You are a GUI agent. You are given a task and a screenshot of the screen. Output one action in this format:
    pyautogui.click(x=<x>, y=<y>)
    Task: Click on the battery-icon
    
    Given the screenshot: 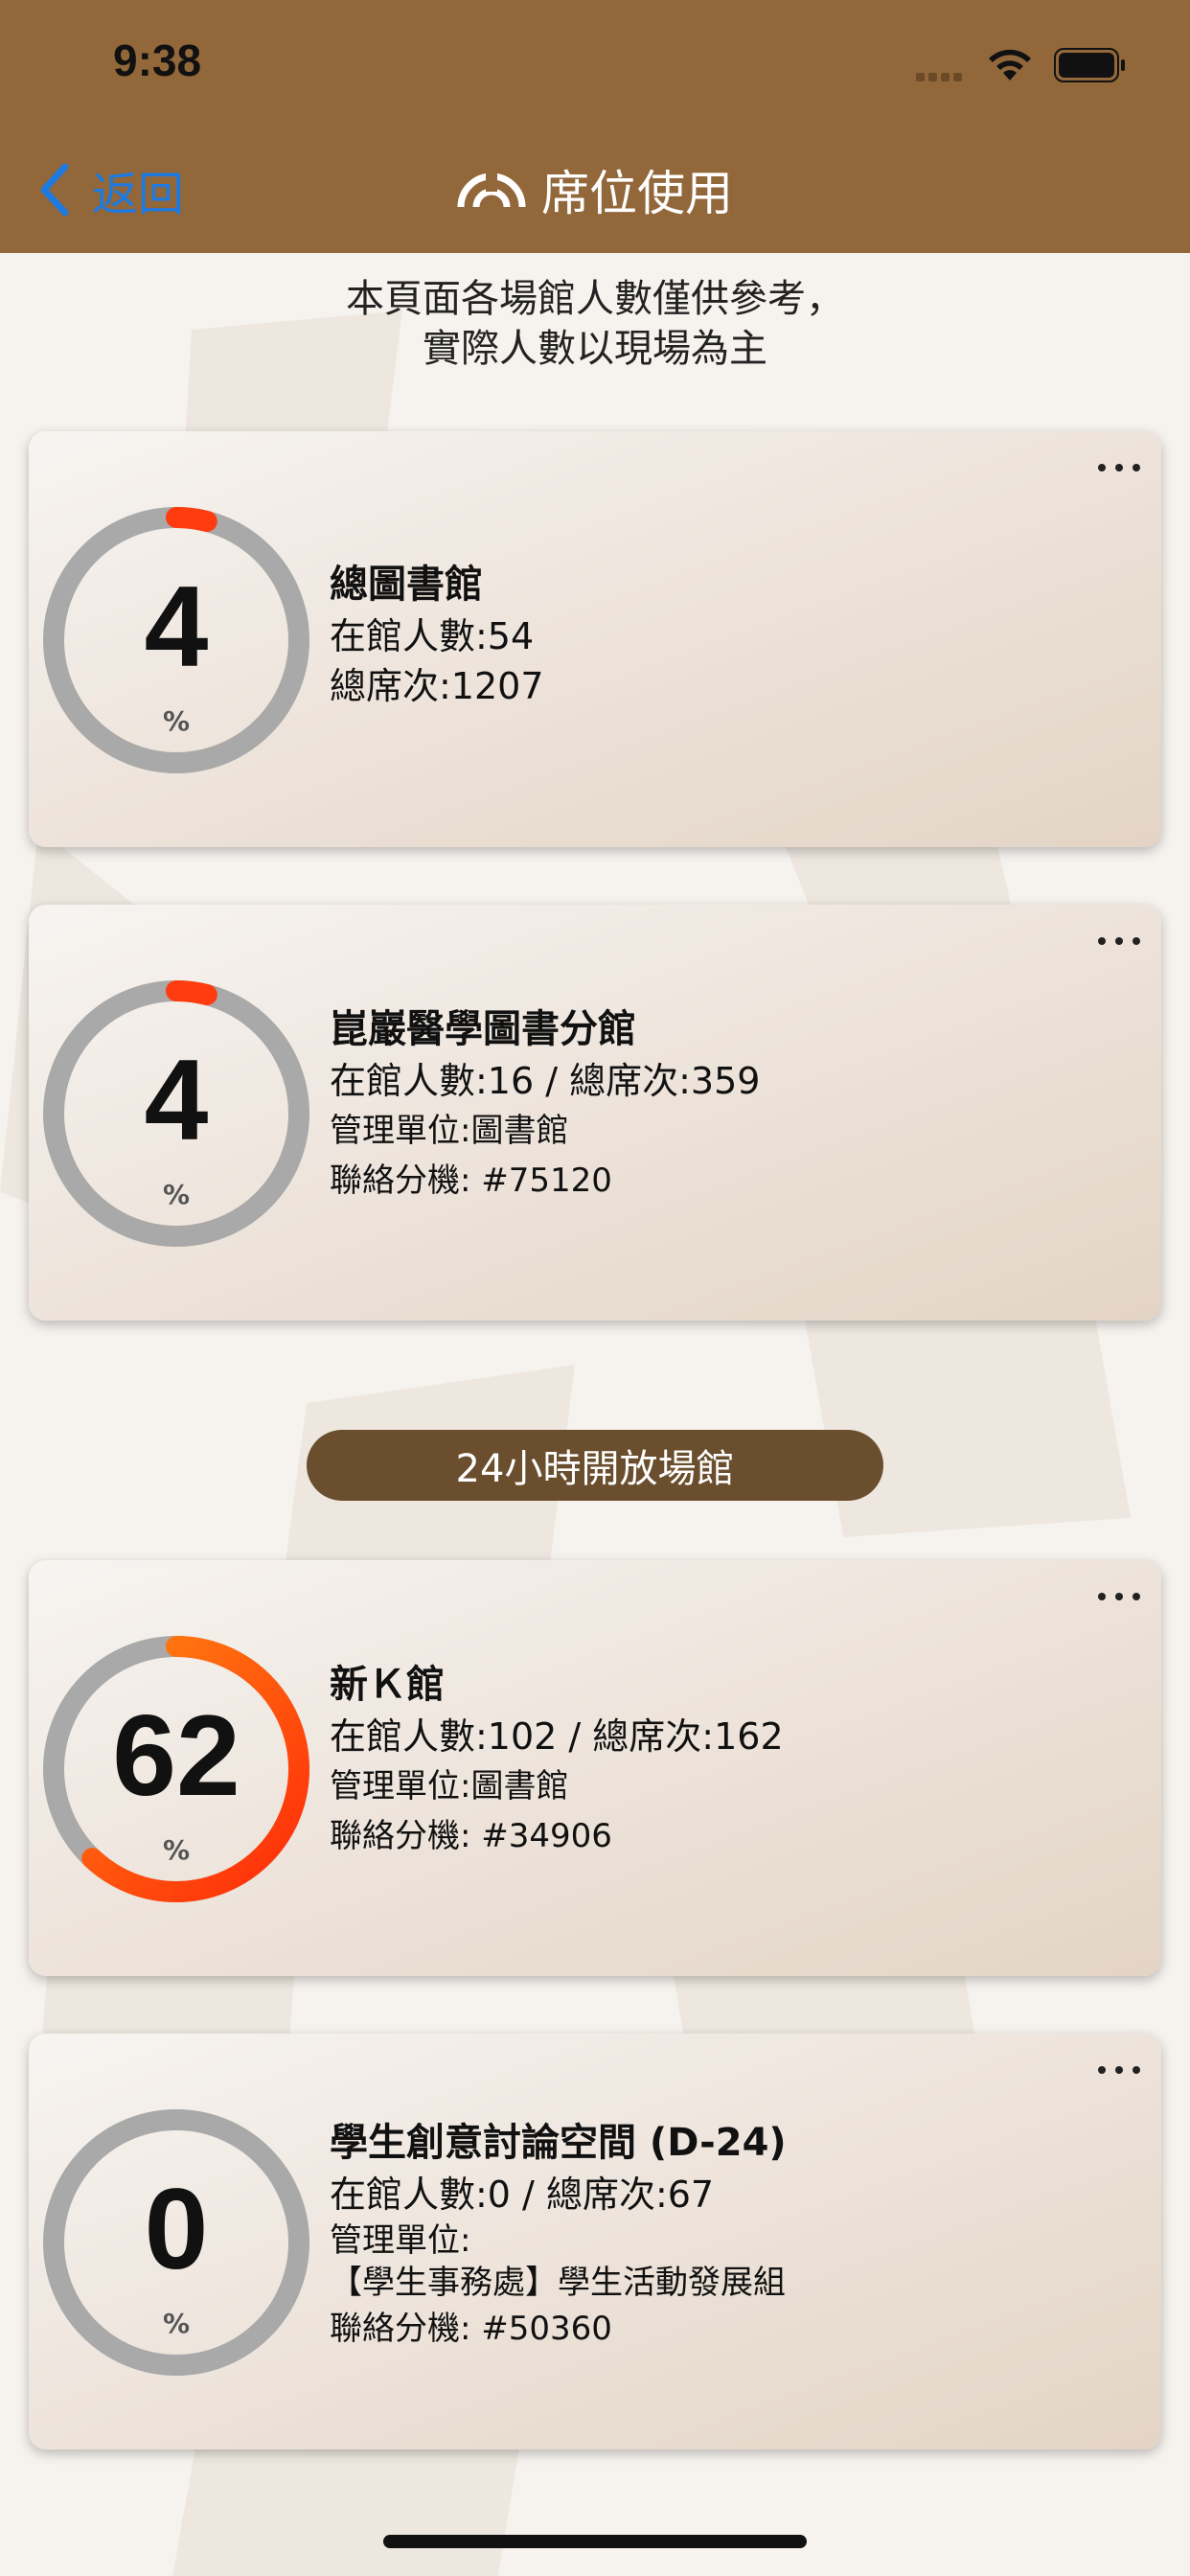 What is the action you would take?
    pyautogui.click(x=1090, y=65)
    